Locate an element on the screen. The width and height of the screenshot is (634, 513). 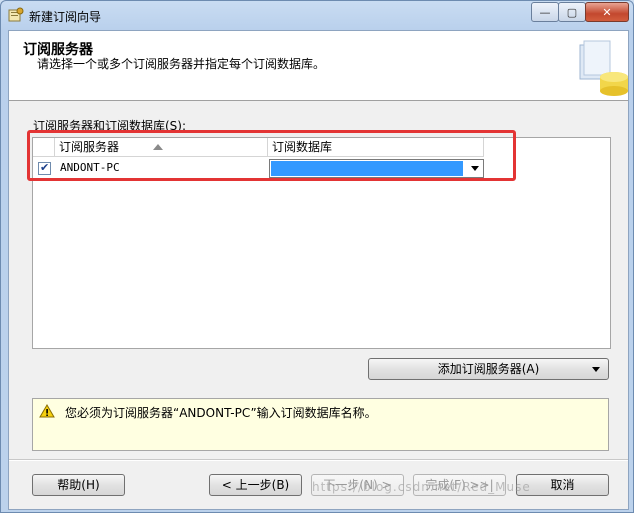
wizard-app-icon is located at coordinates (16, 14).